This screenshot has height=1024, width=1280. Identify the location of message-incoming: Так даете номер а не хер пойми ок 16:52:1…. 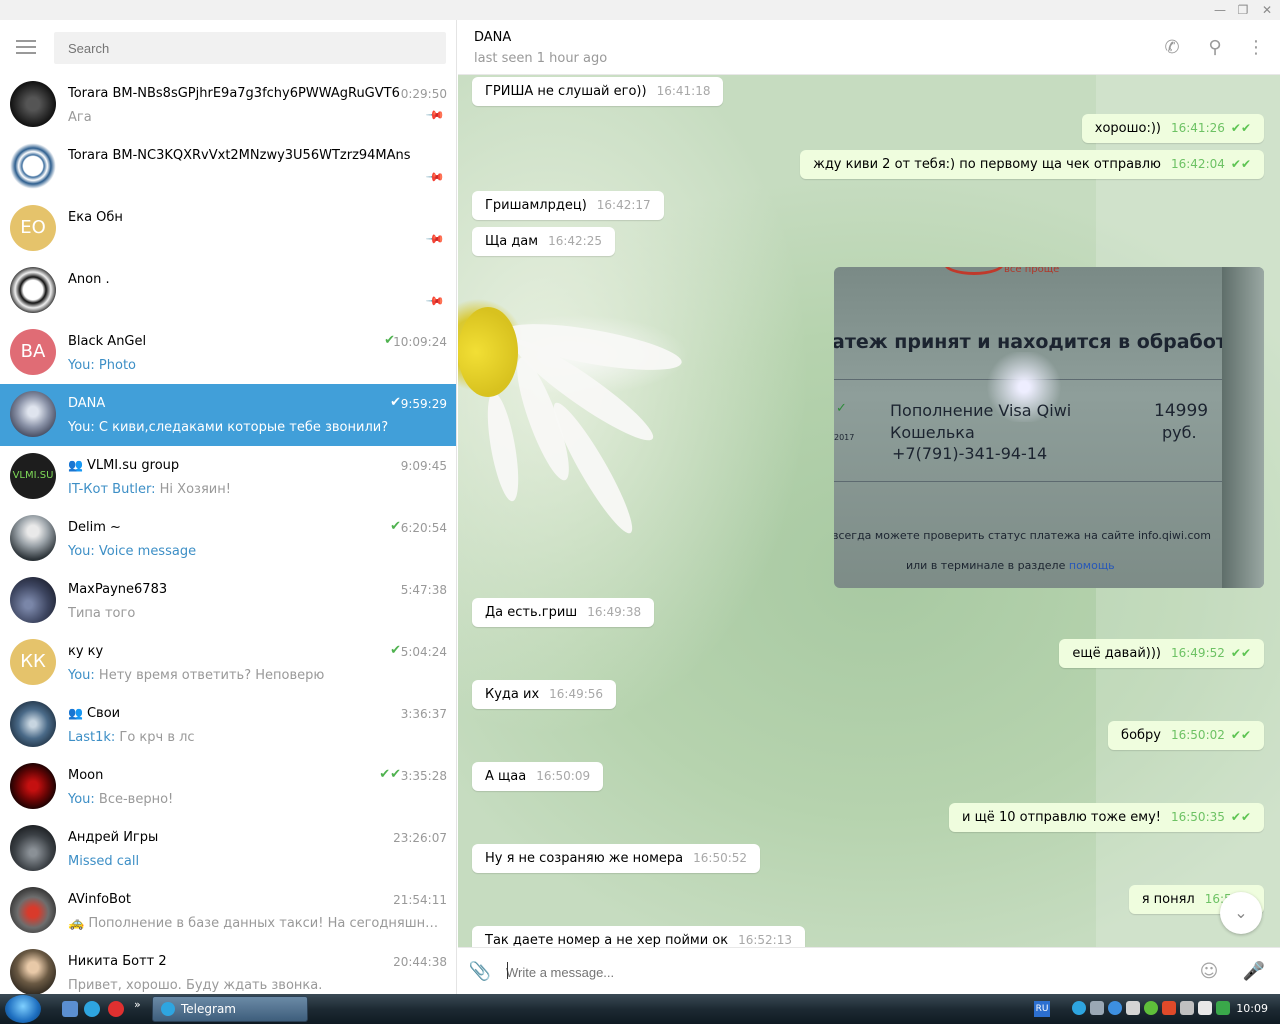
(638, 936).